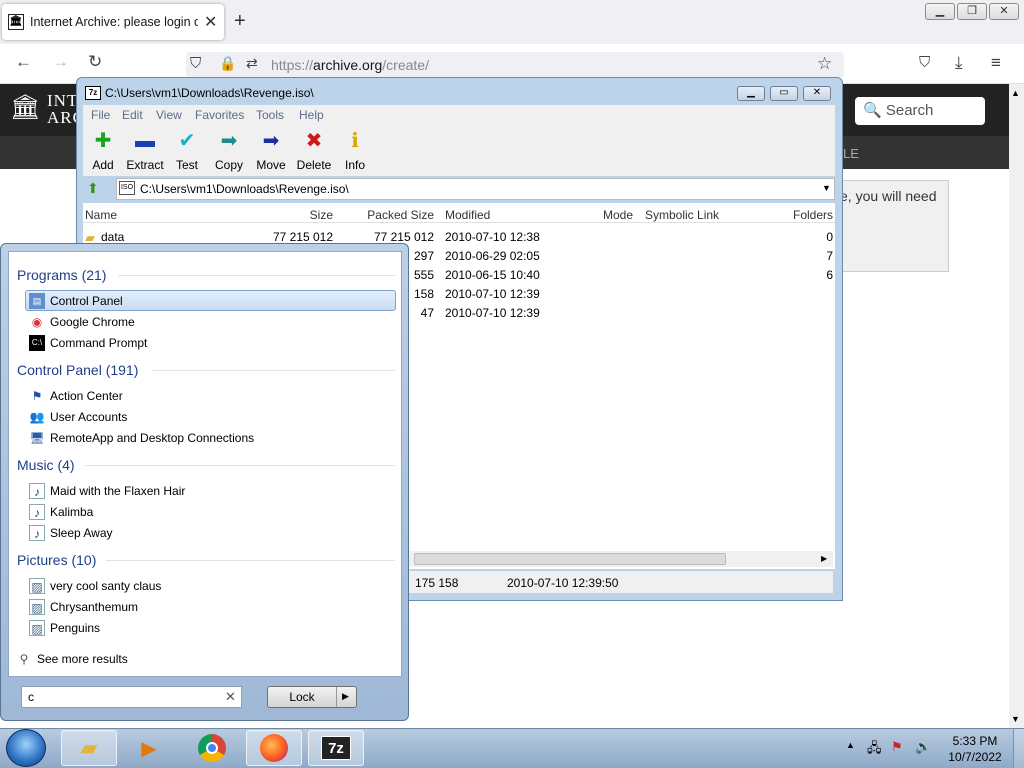 This screenshot has height=768, width=1024. Describe the element at coordinates (88, 343) in the screenshot. I see `result-command-prompt: C:\ Command Prompt` at that location.